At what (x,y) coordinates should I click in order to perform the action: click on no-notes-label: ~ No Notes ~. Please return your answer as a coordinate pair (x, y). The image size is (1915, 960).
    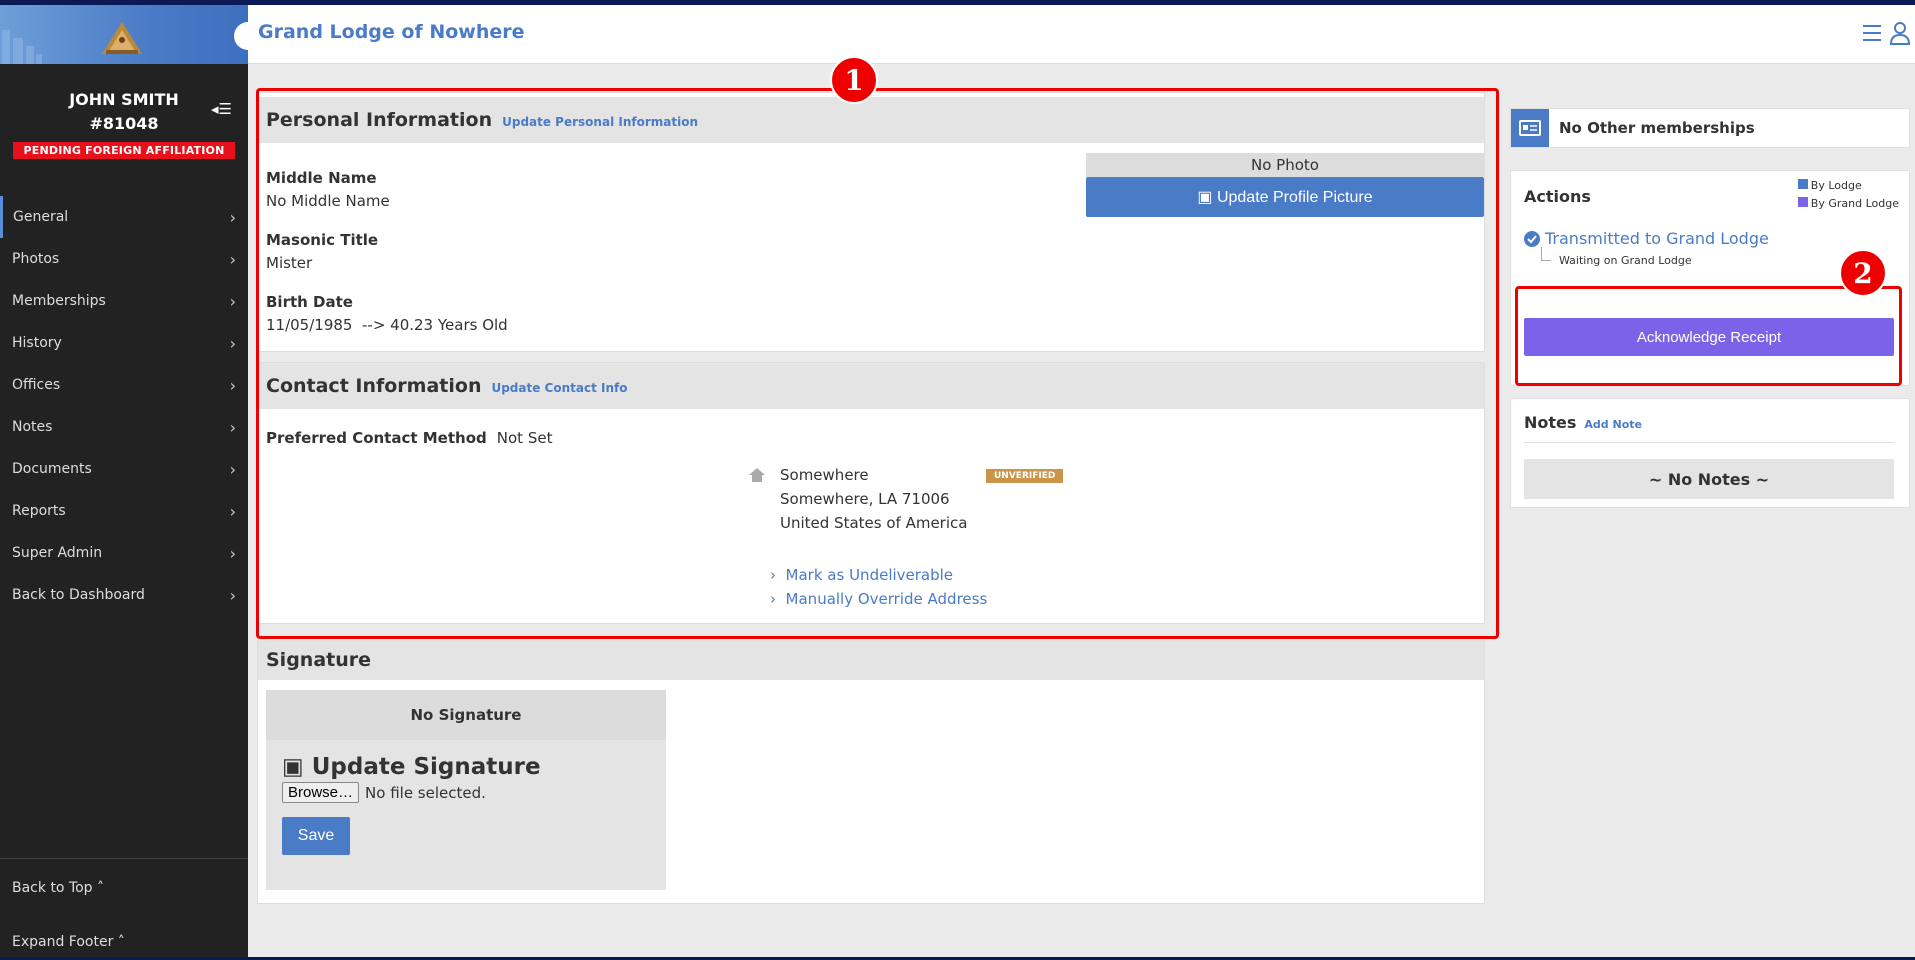
    Looking at the image, I should click on (1709, 479).